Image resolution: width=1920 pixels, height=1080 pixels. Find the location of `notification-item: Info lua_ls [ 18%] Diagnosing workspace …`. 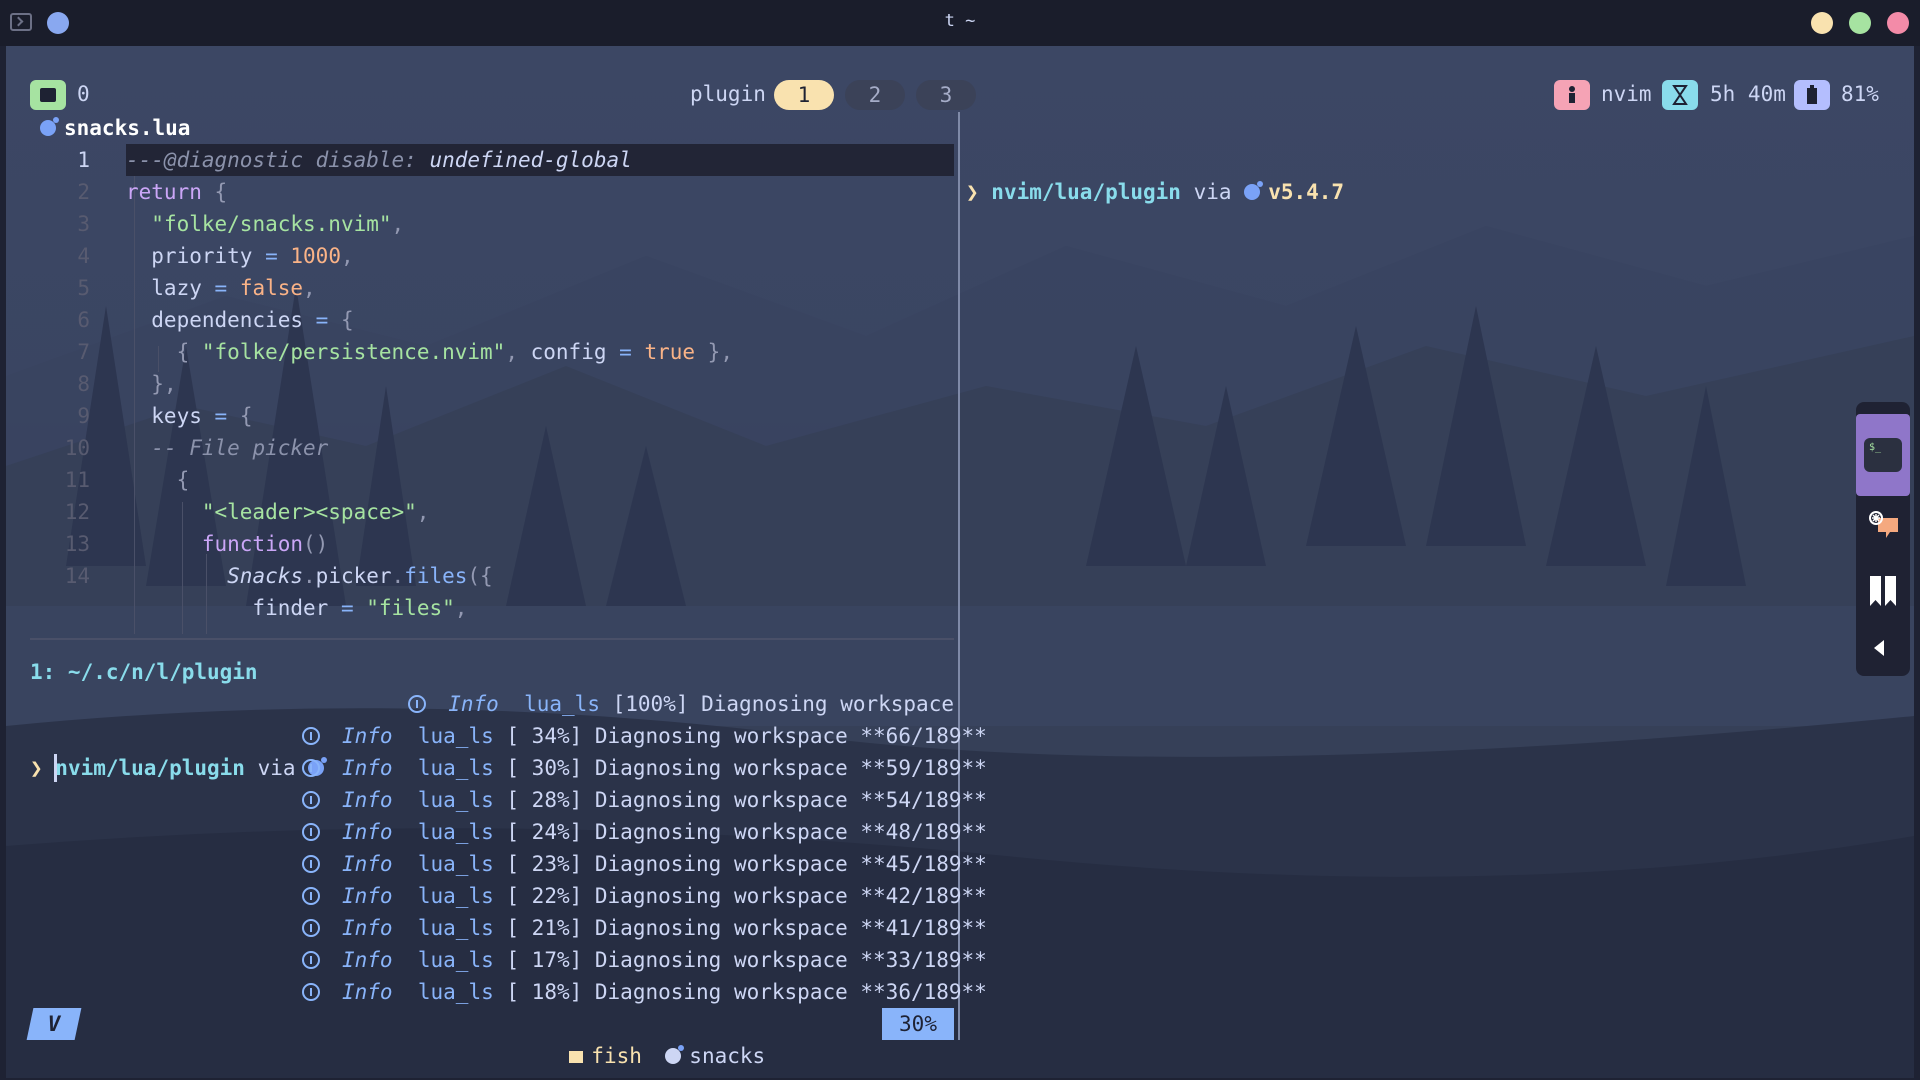

notification-item: Info lua_ls [ 18%] Diagnosing workspace … is located at coordinates (644, 992).